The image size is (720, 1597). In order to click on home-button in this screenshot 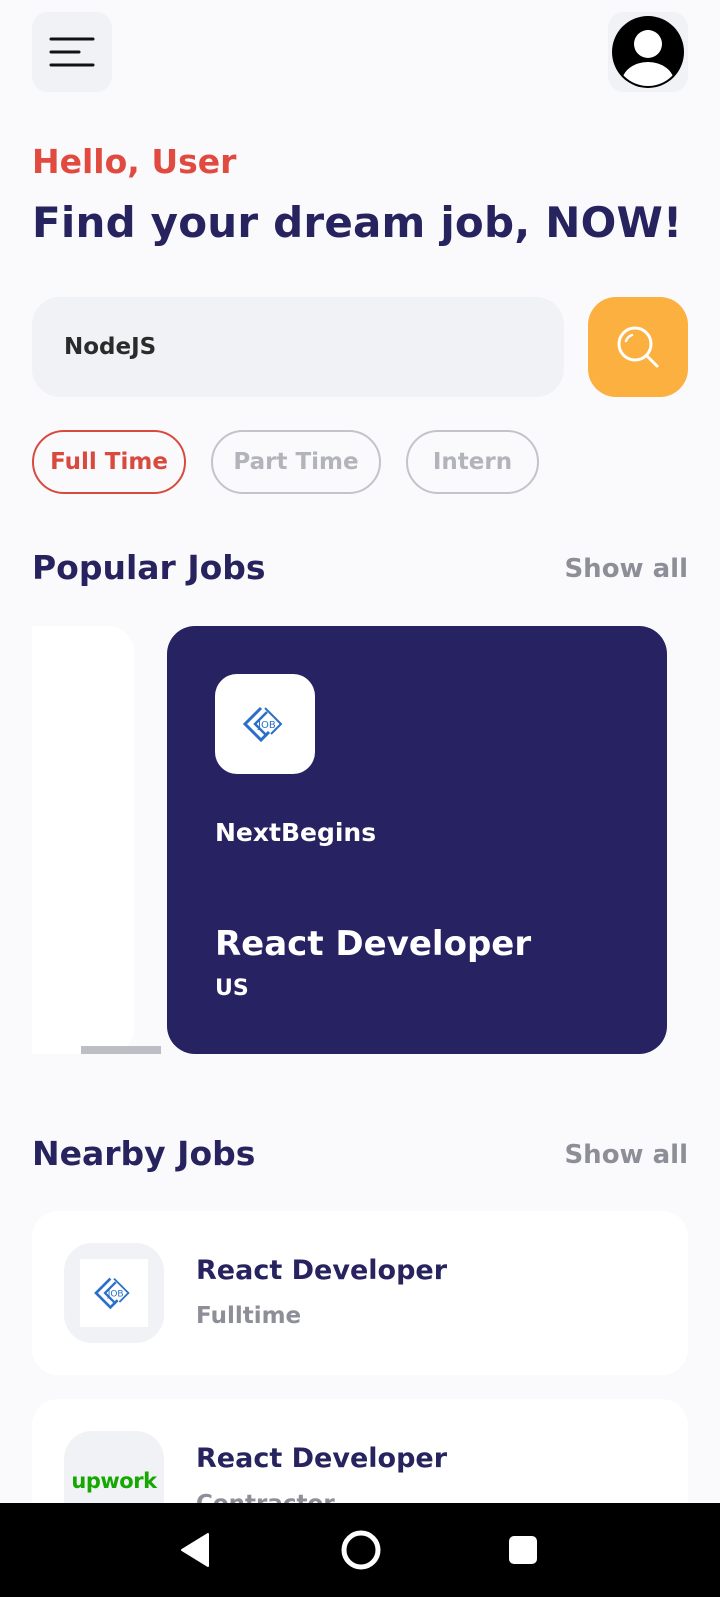, I will do `click(361, 1550)`.